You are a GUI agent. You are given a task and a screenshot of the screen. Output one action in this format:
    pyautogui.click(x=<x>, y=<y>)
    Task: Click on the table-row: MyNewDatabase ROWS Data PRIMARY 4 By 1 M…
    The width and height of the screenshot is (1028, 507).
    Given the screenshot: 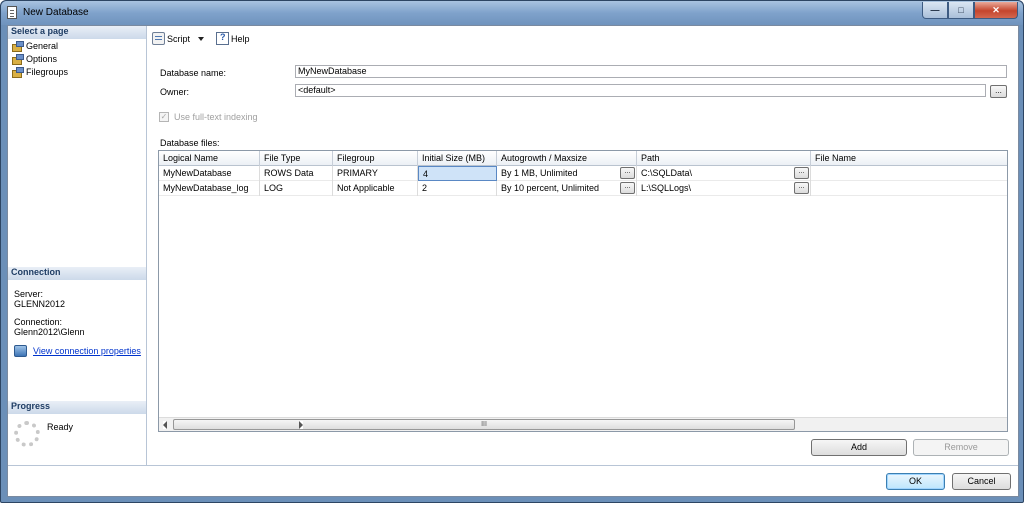 What is the action you would take?
    pyautogui.click(x=583, y=173)
    